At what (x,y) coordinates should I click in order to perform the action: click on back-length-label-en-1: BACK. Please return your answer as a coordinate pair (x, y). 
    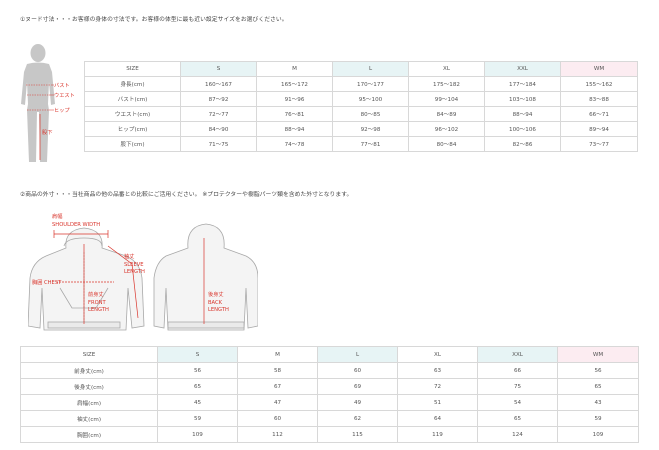
    Looking at the image, I should click on (215, 303).